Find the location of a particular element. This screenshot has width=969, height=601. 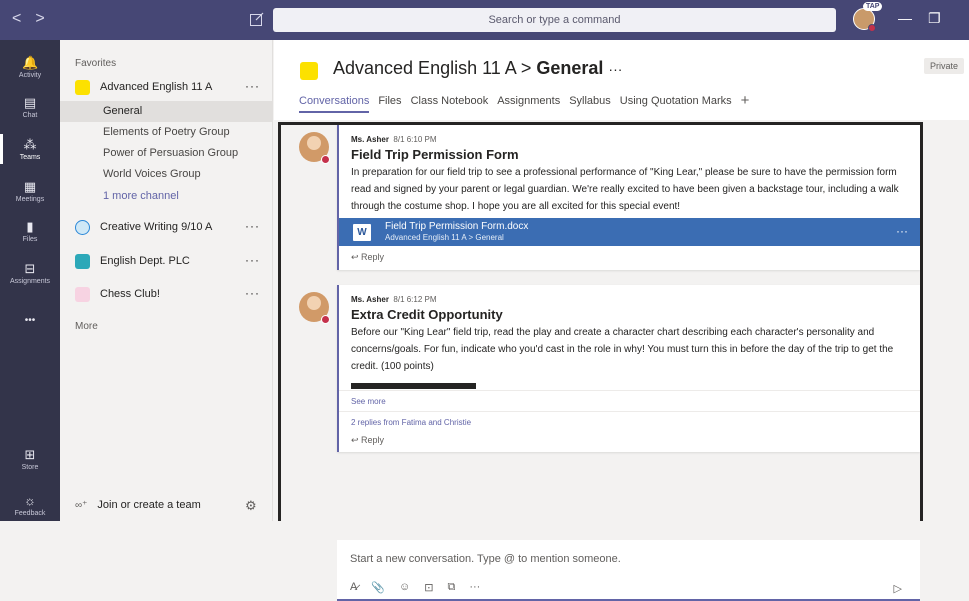

join-create-team-button: ∞⁺ Join or create a team is located at coordinates (138, 505).